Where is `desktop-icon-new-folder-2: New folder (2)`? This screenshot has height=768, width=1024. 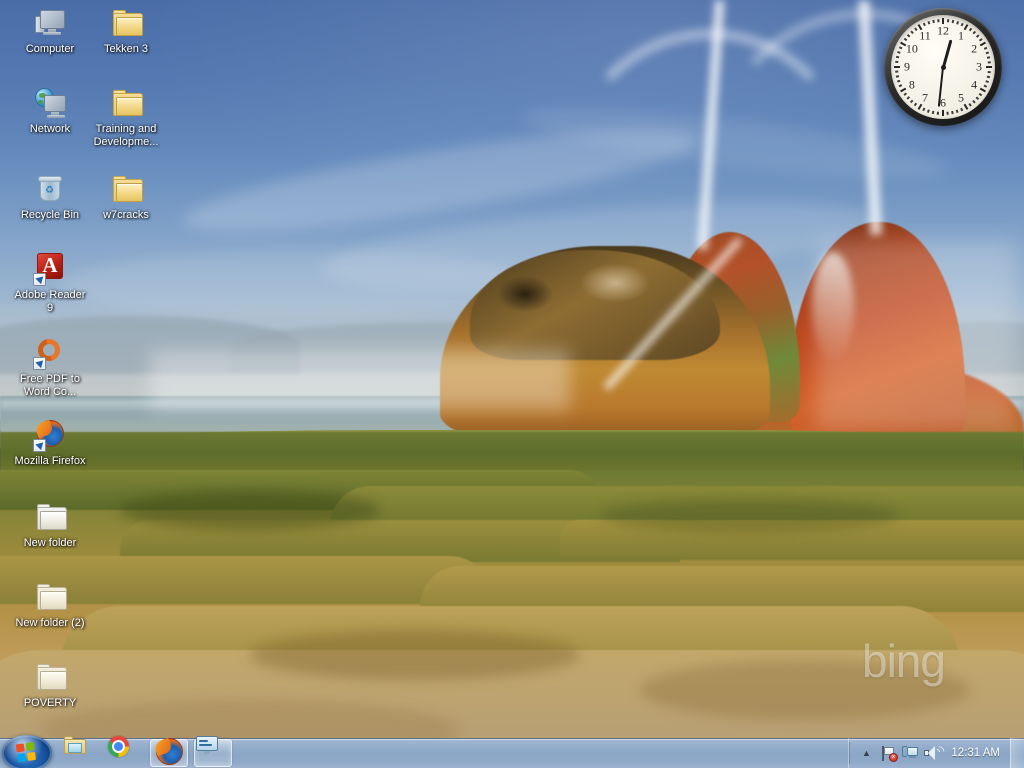 desktop-icon-new-folder-2: New folder (2) is located at coordinates (50, 605).